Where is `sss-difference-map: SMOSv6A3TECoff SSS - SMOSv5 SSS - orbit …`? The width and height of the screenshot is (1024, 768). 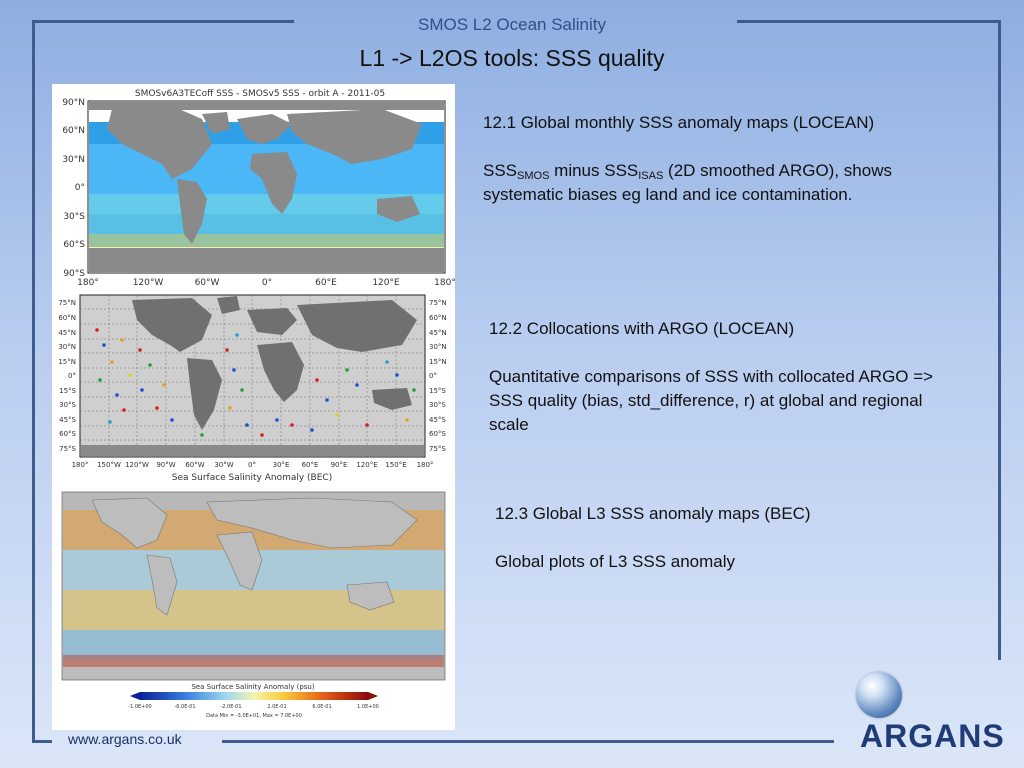
sss-difference-map: SMOSv6A3TECoff SSS - SMOSv5 SSS - orbit … is located at coordinates (253, 187).